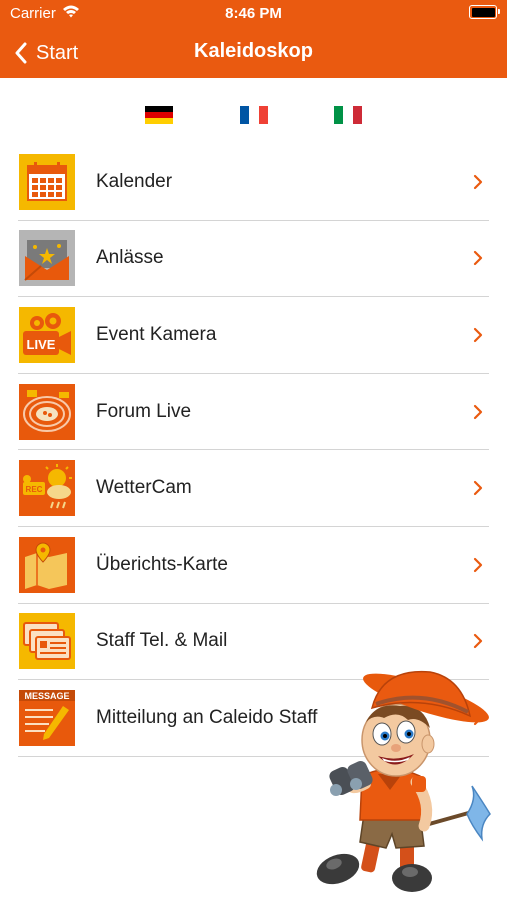  Describe the element at coordinates (156, 334) in the screenshot. I see `menu-item-label: Event Kamera` at that location.